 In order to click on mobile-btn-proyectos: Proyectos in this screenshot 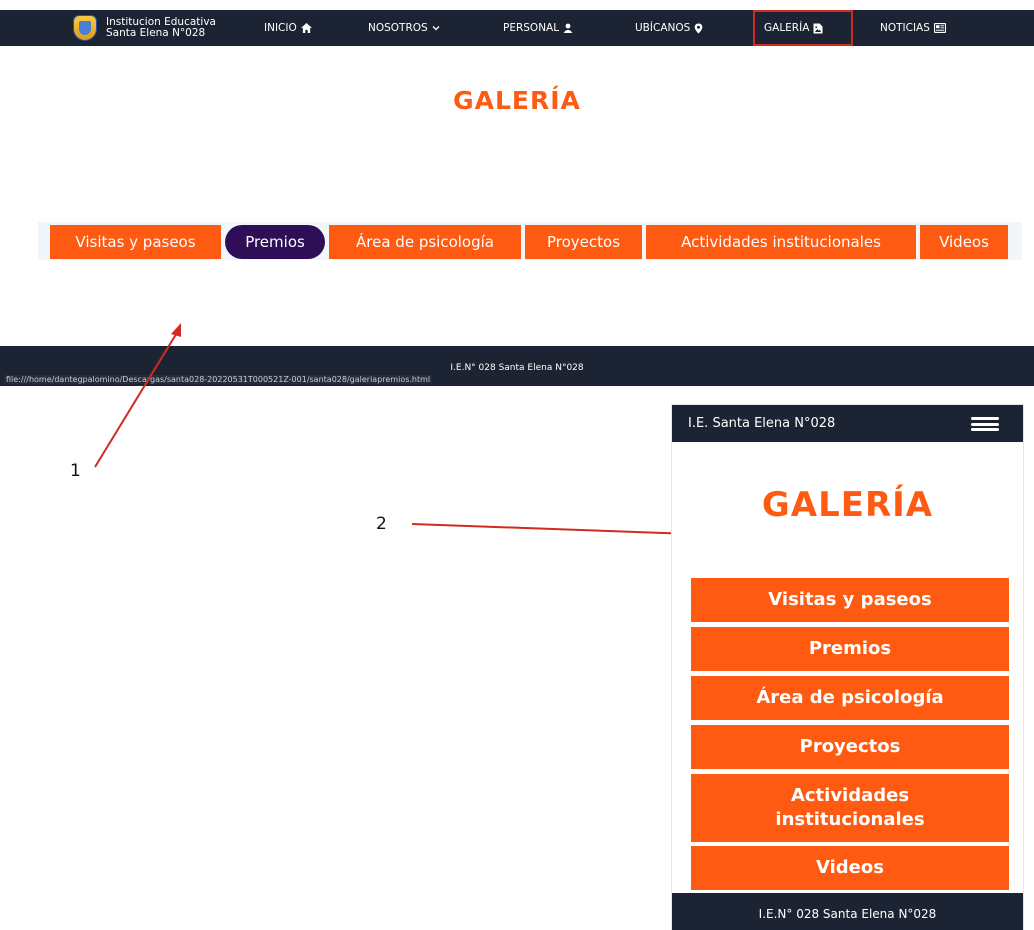, I will do `click(850, 747)`.